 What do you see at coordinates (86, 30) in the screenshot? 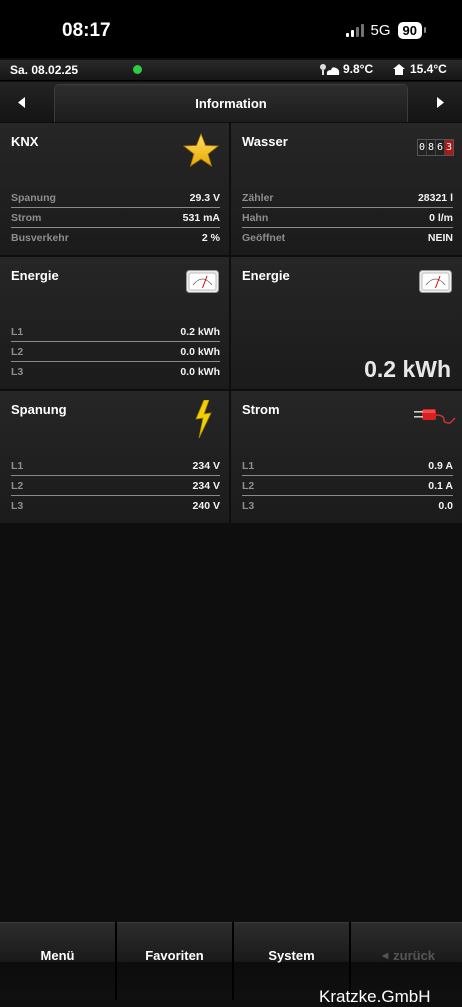
I see `clock: 08:17` at bounding box center [86, 30].